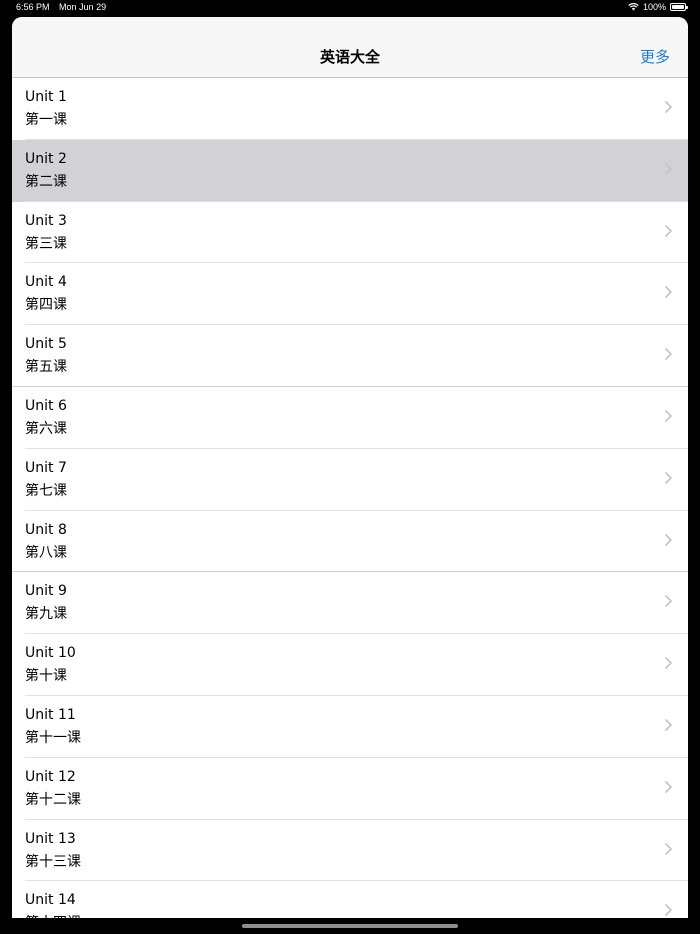 The image size is (700, 934). I want to click on status-bar: 6:56 PM Mon Jun 29 100%, so click(350, 8).